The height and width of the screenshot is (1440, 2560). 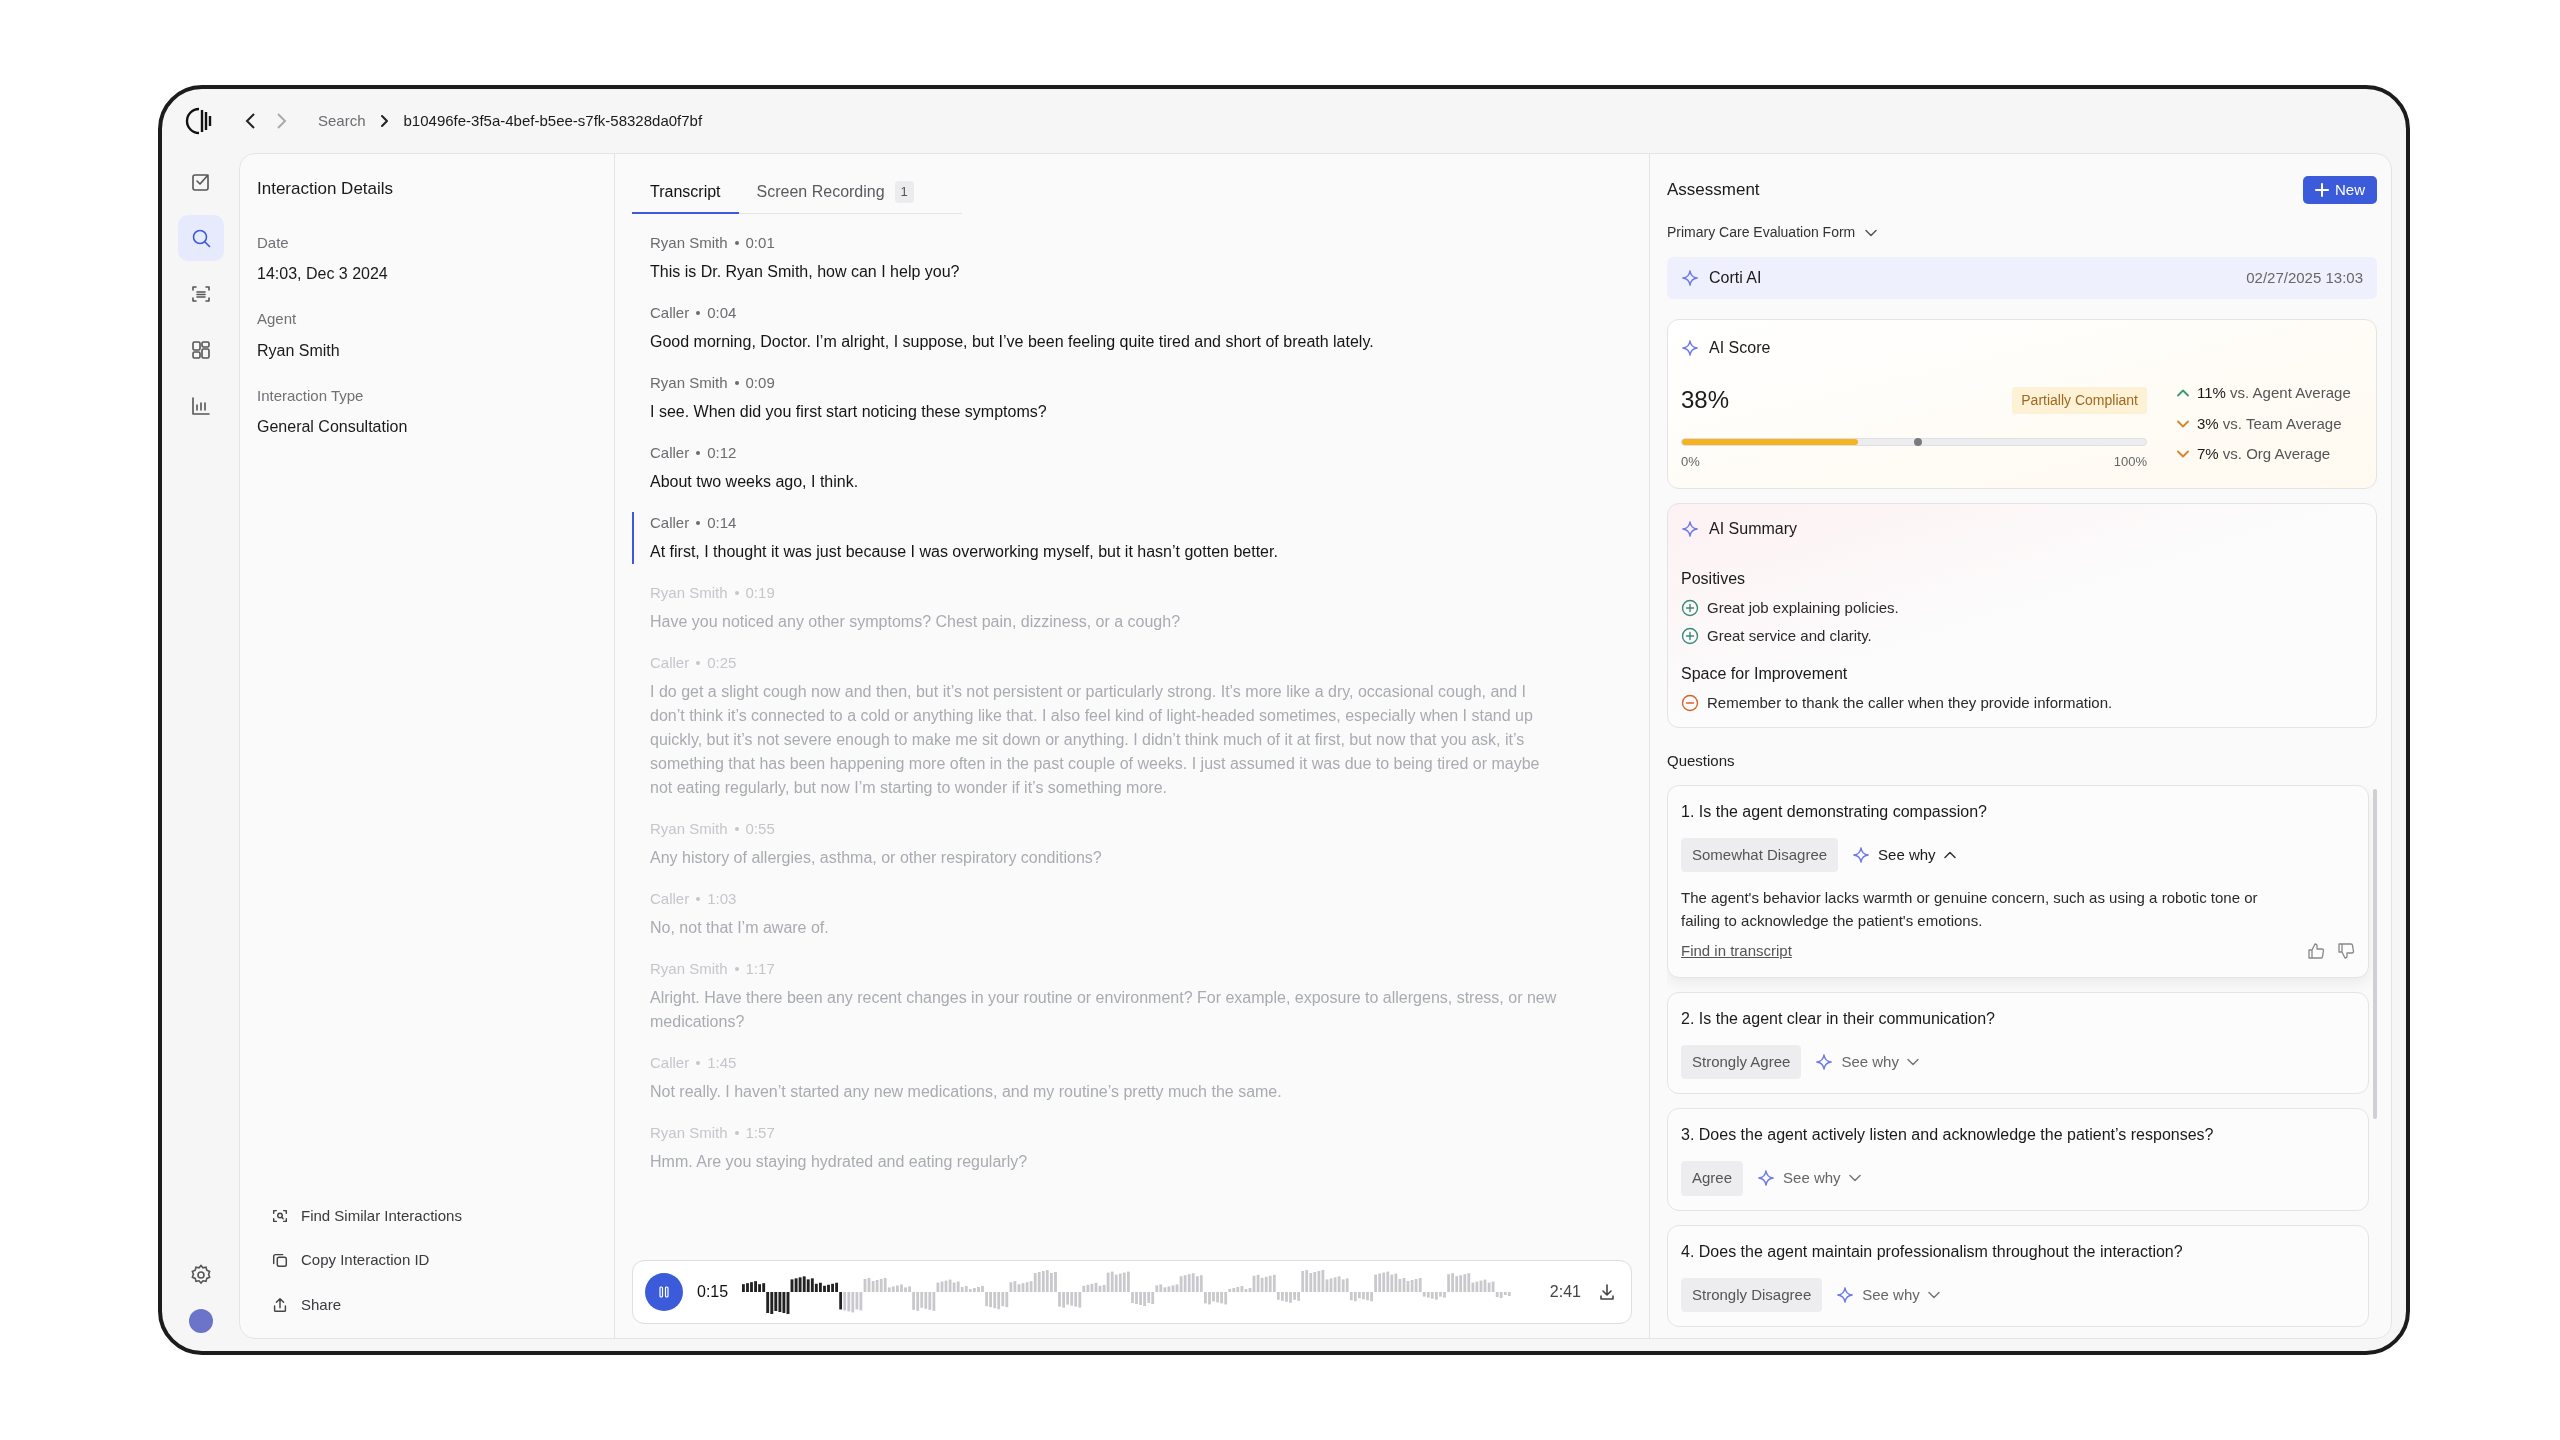 What do you see at coordinates (1838, 1018) in the screenshot?
I see `question-text: 2. Is the agent clear in their communication?` at bounding box center [1838, 1018].